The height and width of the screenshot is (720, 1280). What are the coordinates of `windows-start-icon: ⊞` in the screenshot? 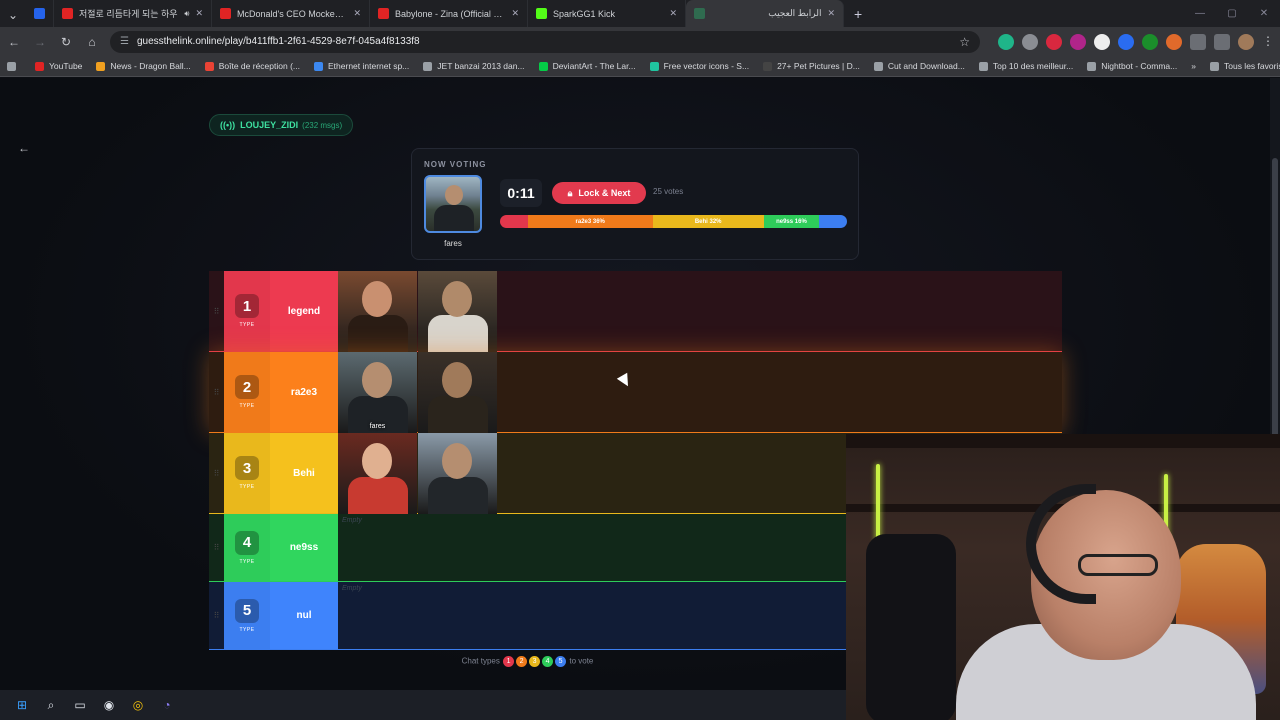 It's located at (22, 705).